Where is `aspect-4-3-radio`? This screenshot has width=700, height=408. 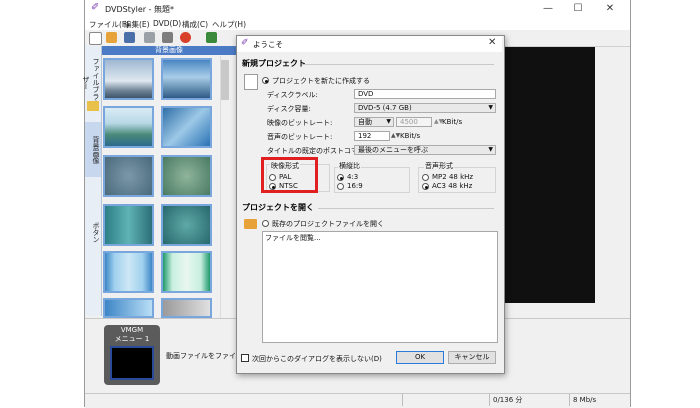
aspect-4-3-radio is located at coordinates (340, 177).